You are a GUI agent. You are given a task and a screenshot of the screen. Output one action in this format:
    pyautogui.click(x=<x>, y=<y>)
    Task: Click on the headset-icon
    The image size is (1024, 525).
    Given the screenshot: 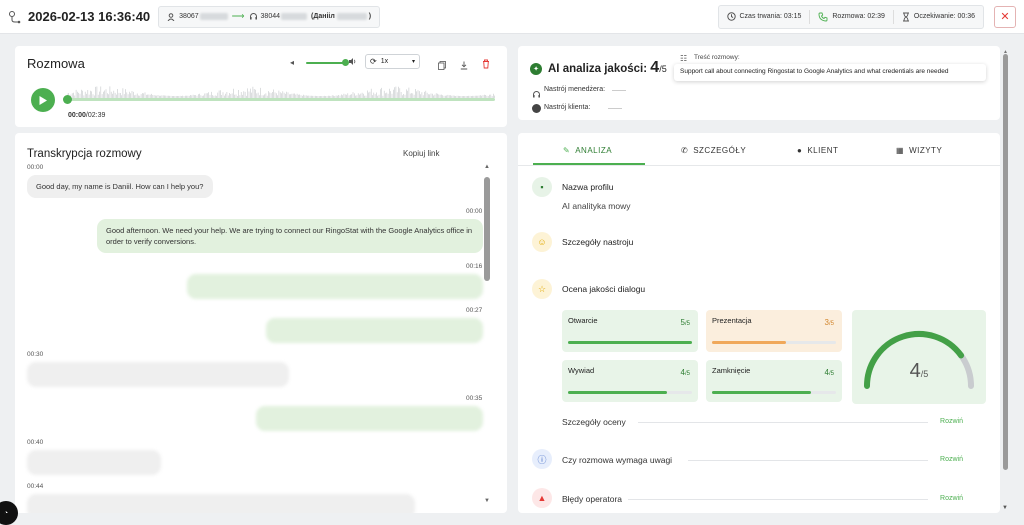 What is the action you would take?
    pyautogui.click(x=253, y=16)
    